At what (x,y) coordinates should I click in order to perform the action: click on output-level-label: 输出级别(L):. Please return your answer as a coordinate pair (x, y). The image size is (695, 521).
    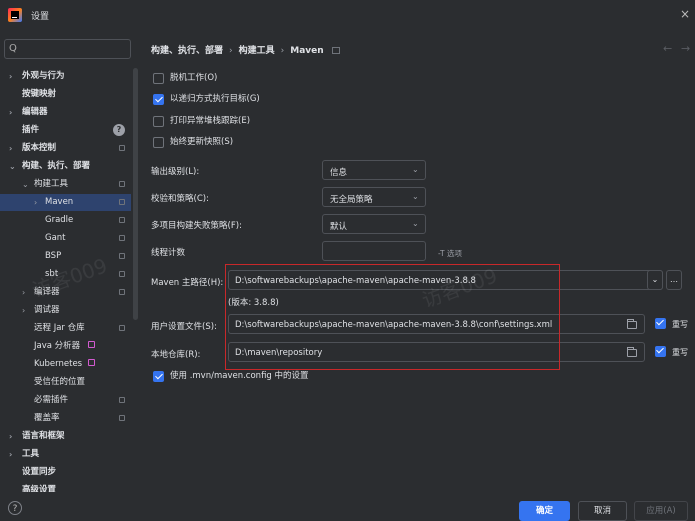
    Looking at the image, I should click on (175, 172).